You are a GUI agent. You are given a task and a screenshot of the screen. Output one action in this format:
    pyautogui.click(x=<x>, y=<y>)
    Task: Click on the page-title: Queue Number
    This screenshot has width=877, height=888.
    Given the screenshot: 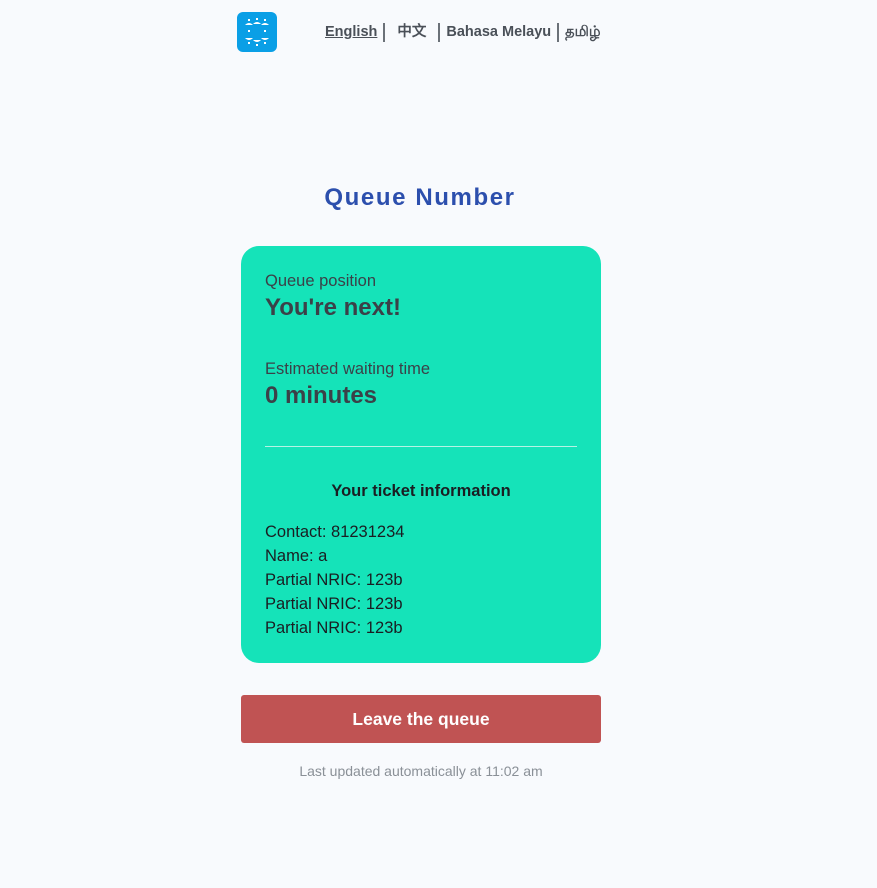 What is the action you would take?
    pyautogui.click(x=420, y=197)
    